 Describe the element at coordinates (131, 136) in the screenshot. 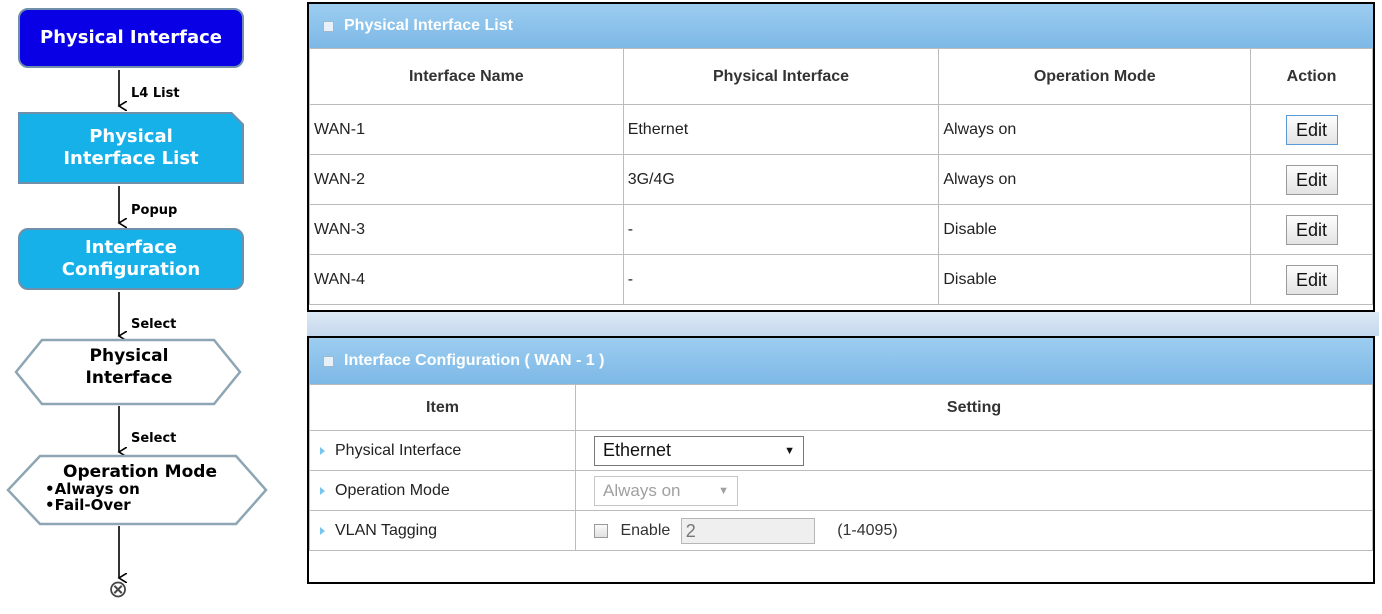

I see `flow-node-list-line1: Physical` at that location.